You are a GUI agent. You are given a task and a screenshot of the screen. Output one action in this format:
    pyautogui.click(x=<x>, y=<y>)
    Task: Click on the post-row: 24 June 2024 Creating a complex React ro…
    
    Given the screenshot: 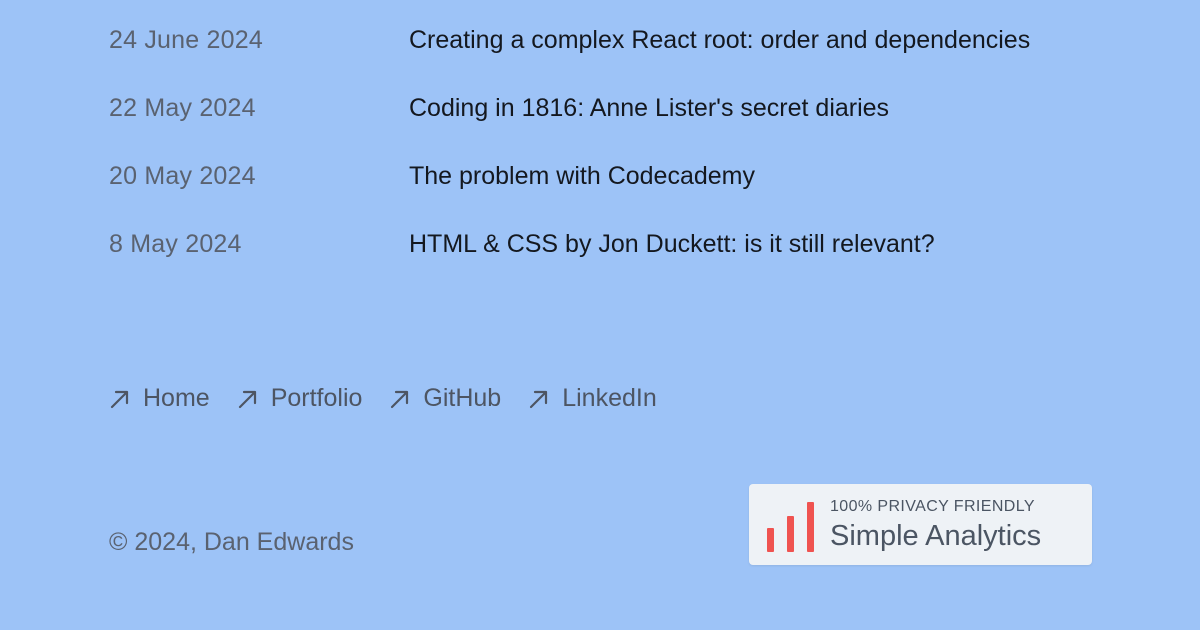 What is the action you would take?
    pyautogui.click(x=609, y=60)
    